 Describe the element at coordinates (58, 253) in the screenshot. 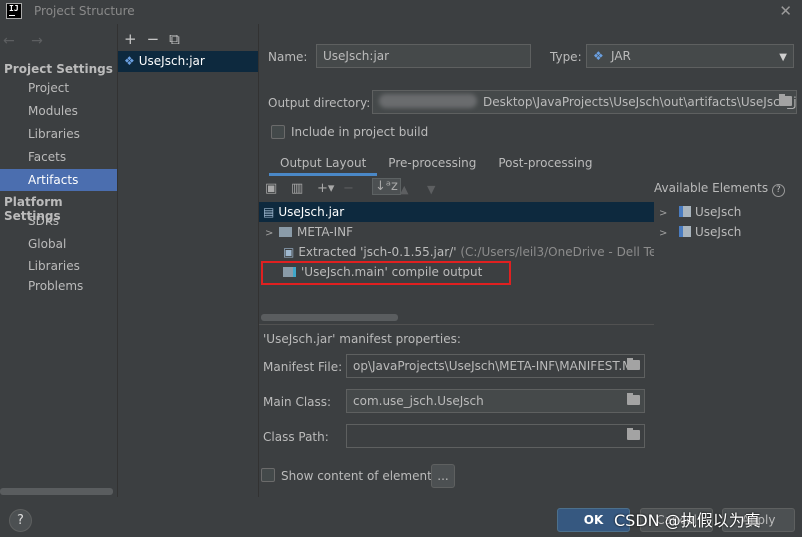

I see `nav-item-global-libraries: Global Libraries` at that location.